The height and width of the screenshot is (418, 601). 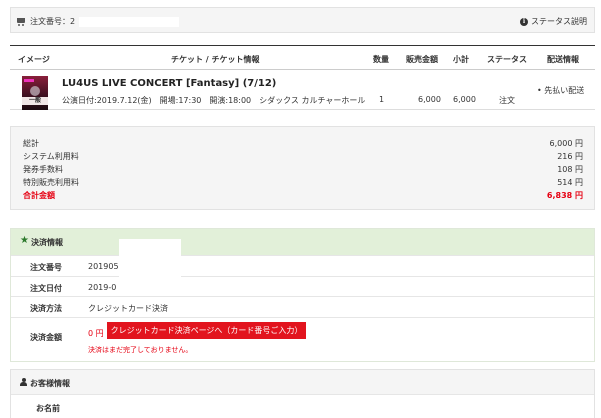 What do you see at coordinates (23, 382) in the screenshot?
I see `user-icon` at bounding box center [23, 382].